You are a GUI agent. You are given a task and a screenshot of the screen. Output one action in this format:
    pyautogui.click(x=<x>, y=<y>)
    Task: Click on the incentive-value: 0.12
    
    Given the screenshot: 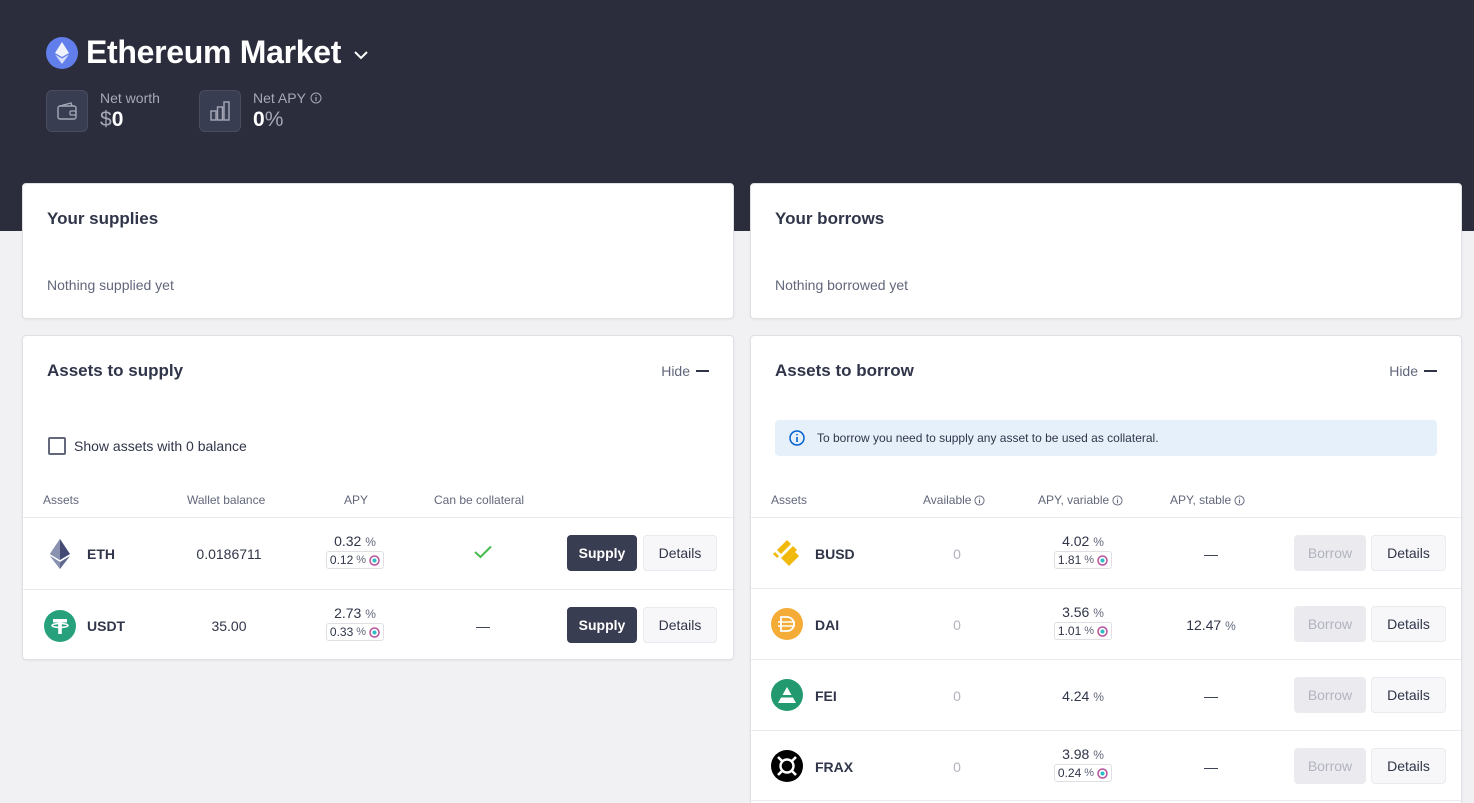 What is the action you would take?
    pyautogui.click(x=341, y=560)
    